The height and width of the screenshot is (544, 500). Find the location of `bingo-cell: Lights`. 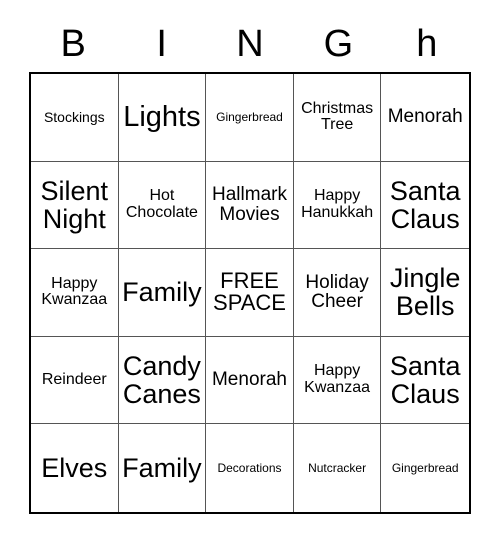

bingo-cell: Lights is located at coordinates (162, 118).